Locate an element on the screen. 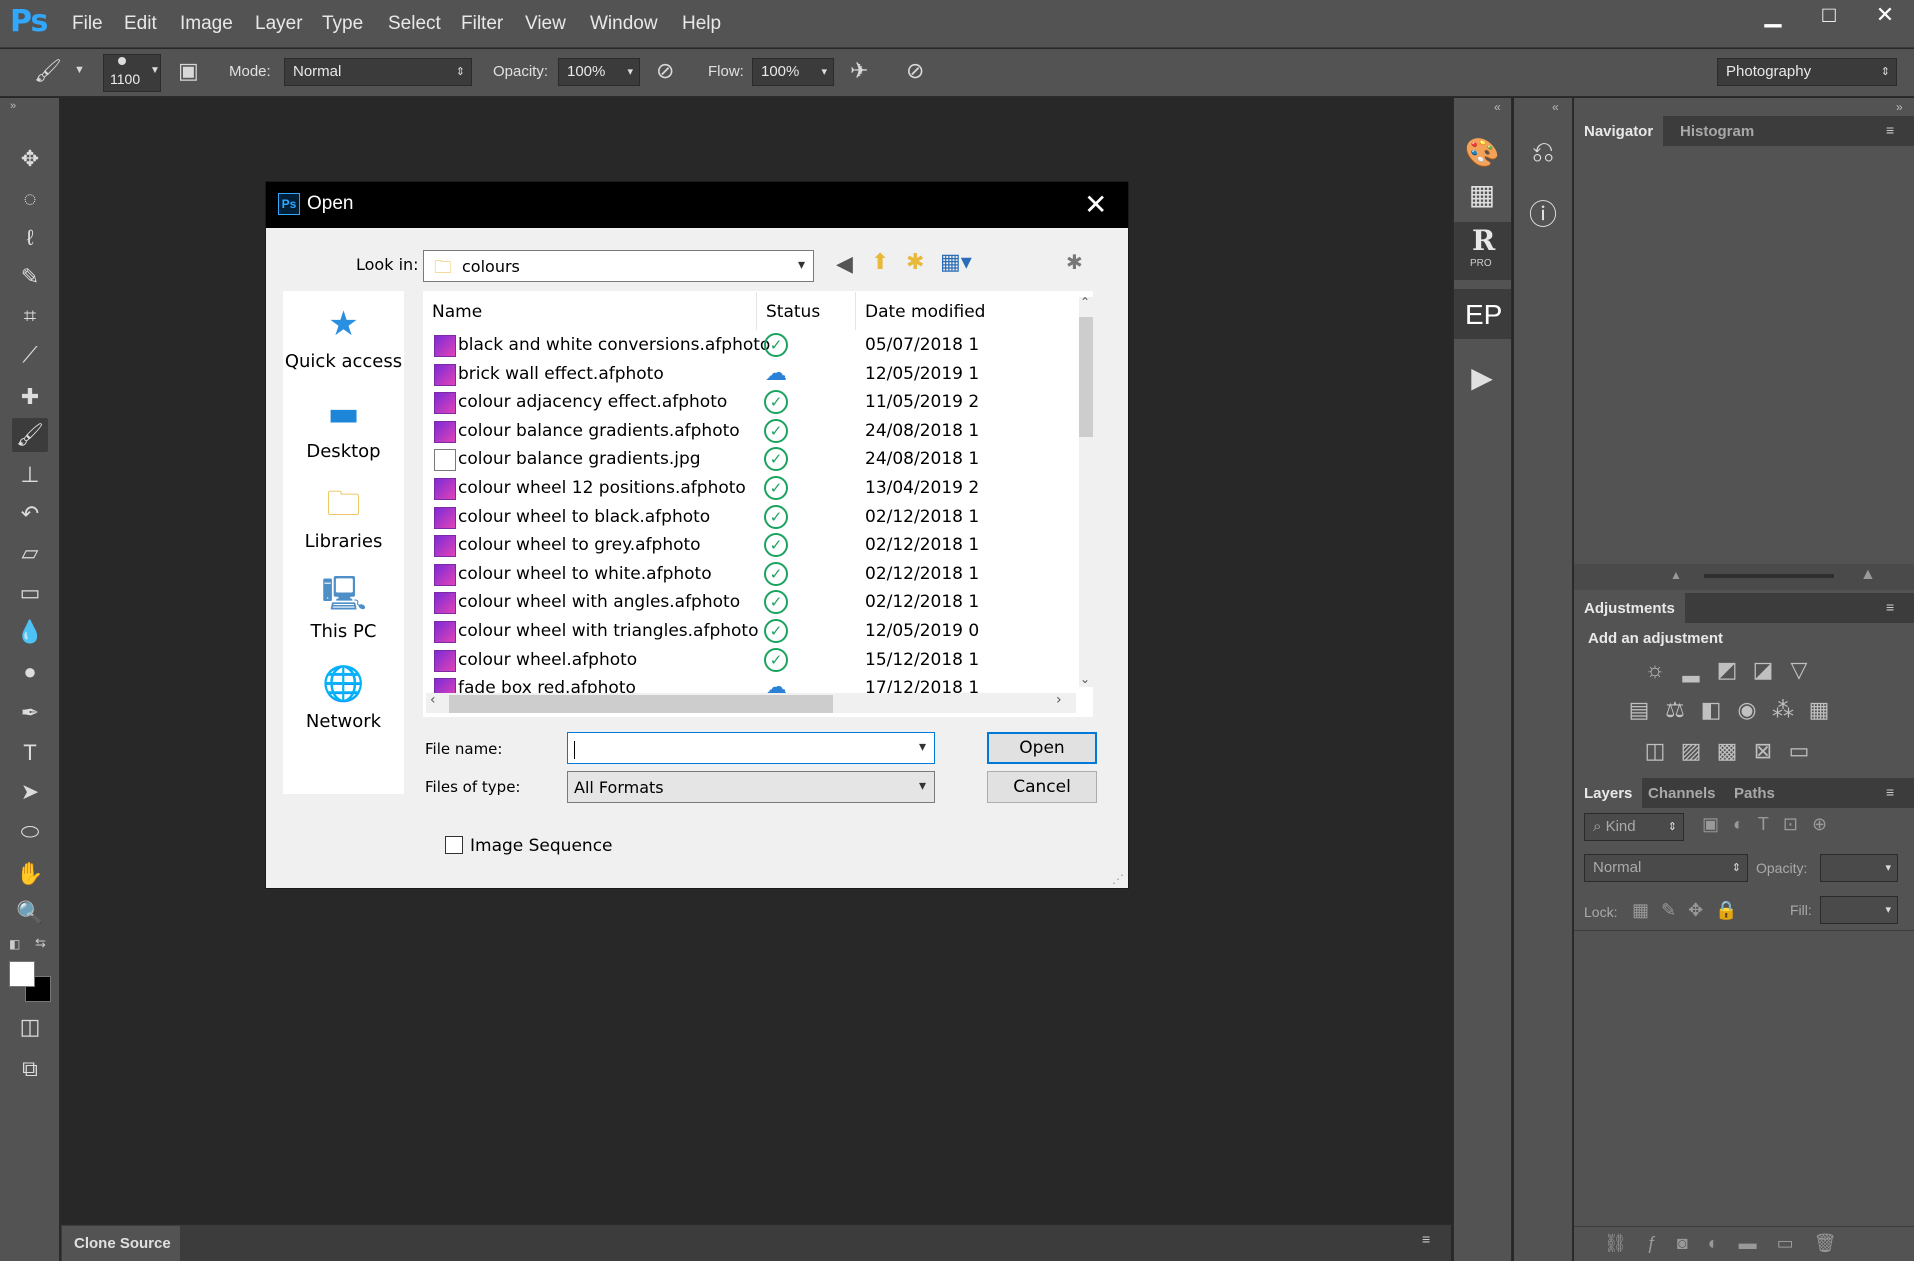  posterize-icon: ▨ is located at coordinates (1691, 751).